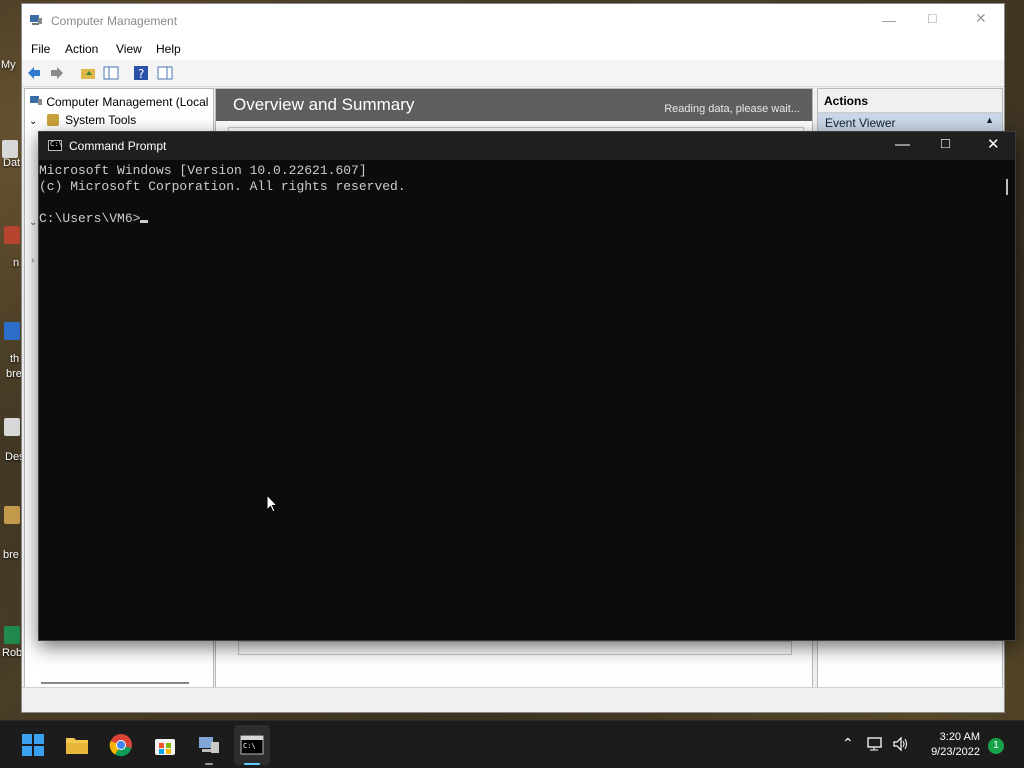 This screenshot has height=768, width=1024. What do you see at coordinates (324, 104) in the screenshot?
I see `overview-title: Overview and Summary` at bounding box center [324, 104].